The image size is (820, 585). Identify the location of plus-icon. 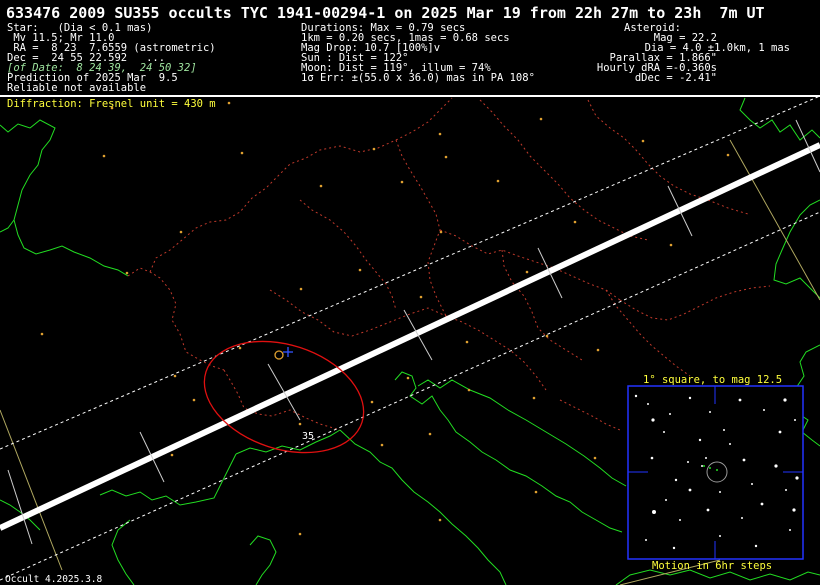
(288, 352).